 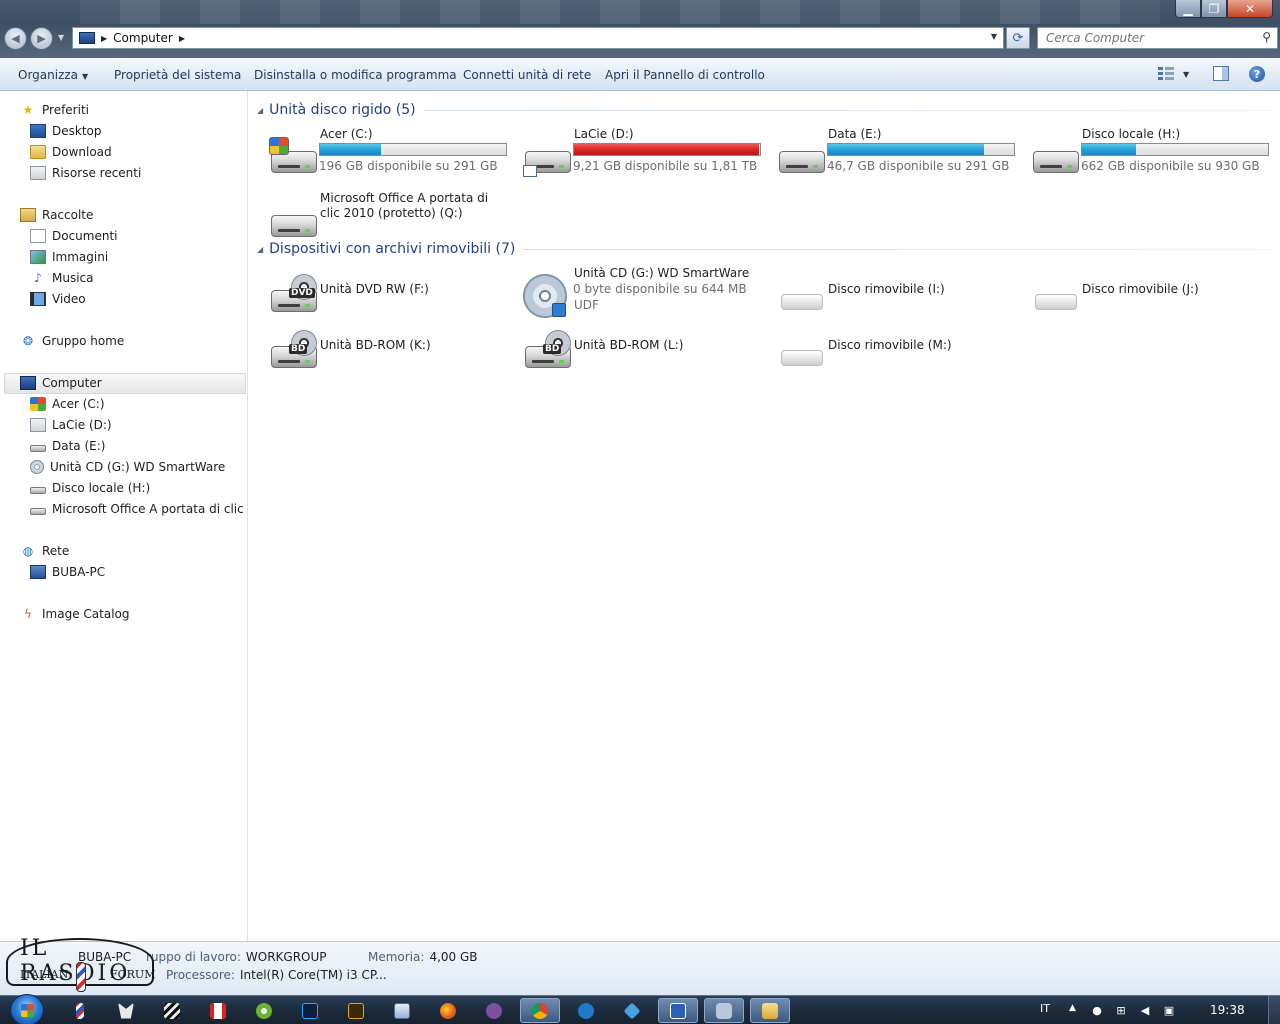 What do you see at coordinates (139, 299) in the screenshot?
I see `nav-video: Video` at bounding box center [139, 299].